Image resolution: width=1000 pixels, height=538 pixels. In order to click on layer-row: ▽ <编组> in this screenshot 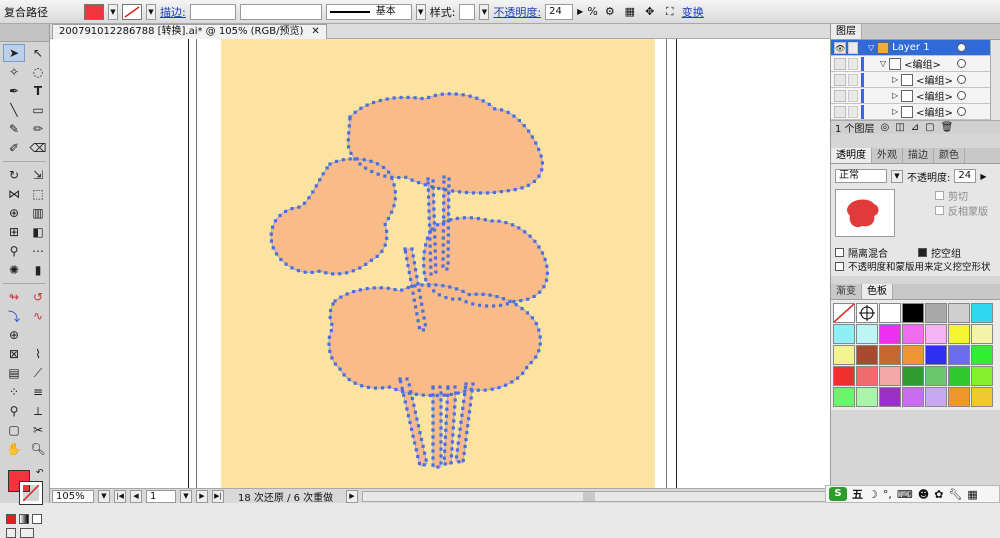, I will do `click(910, 64)`.